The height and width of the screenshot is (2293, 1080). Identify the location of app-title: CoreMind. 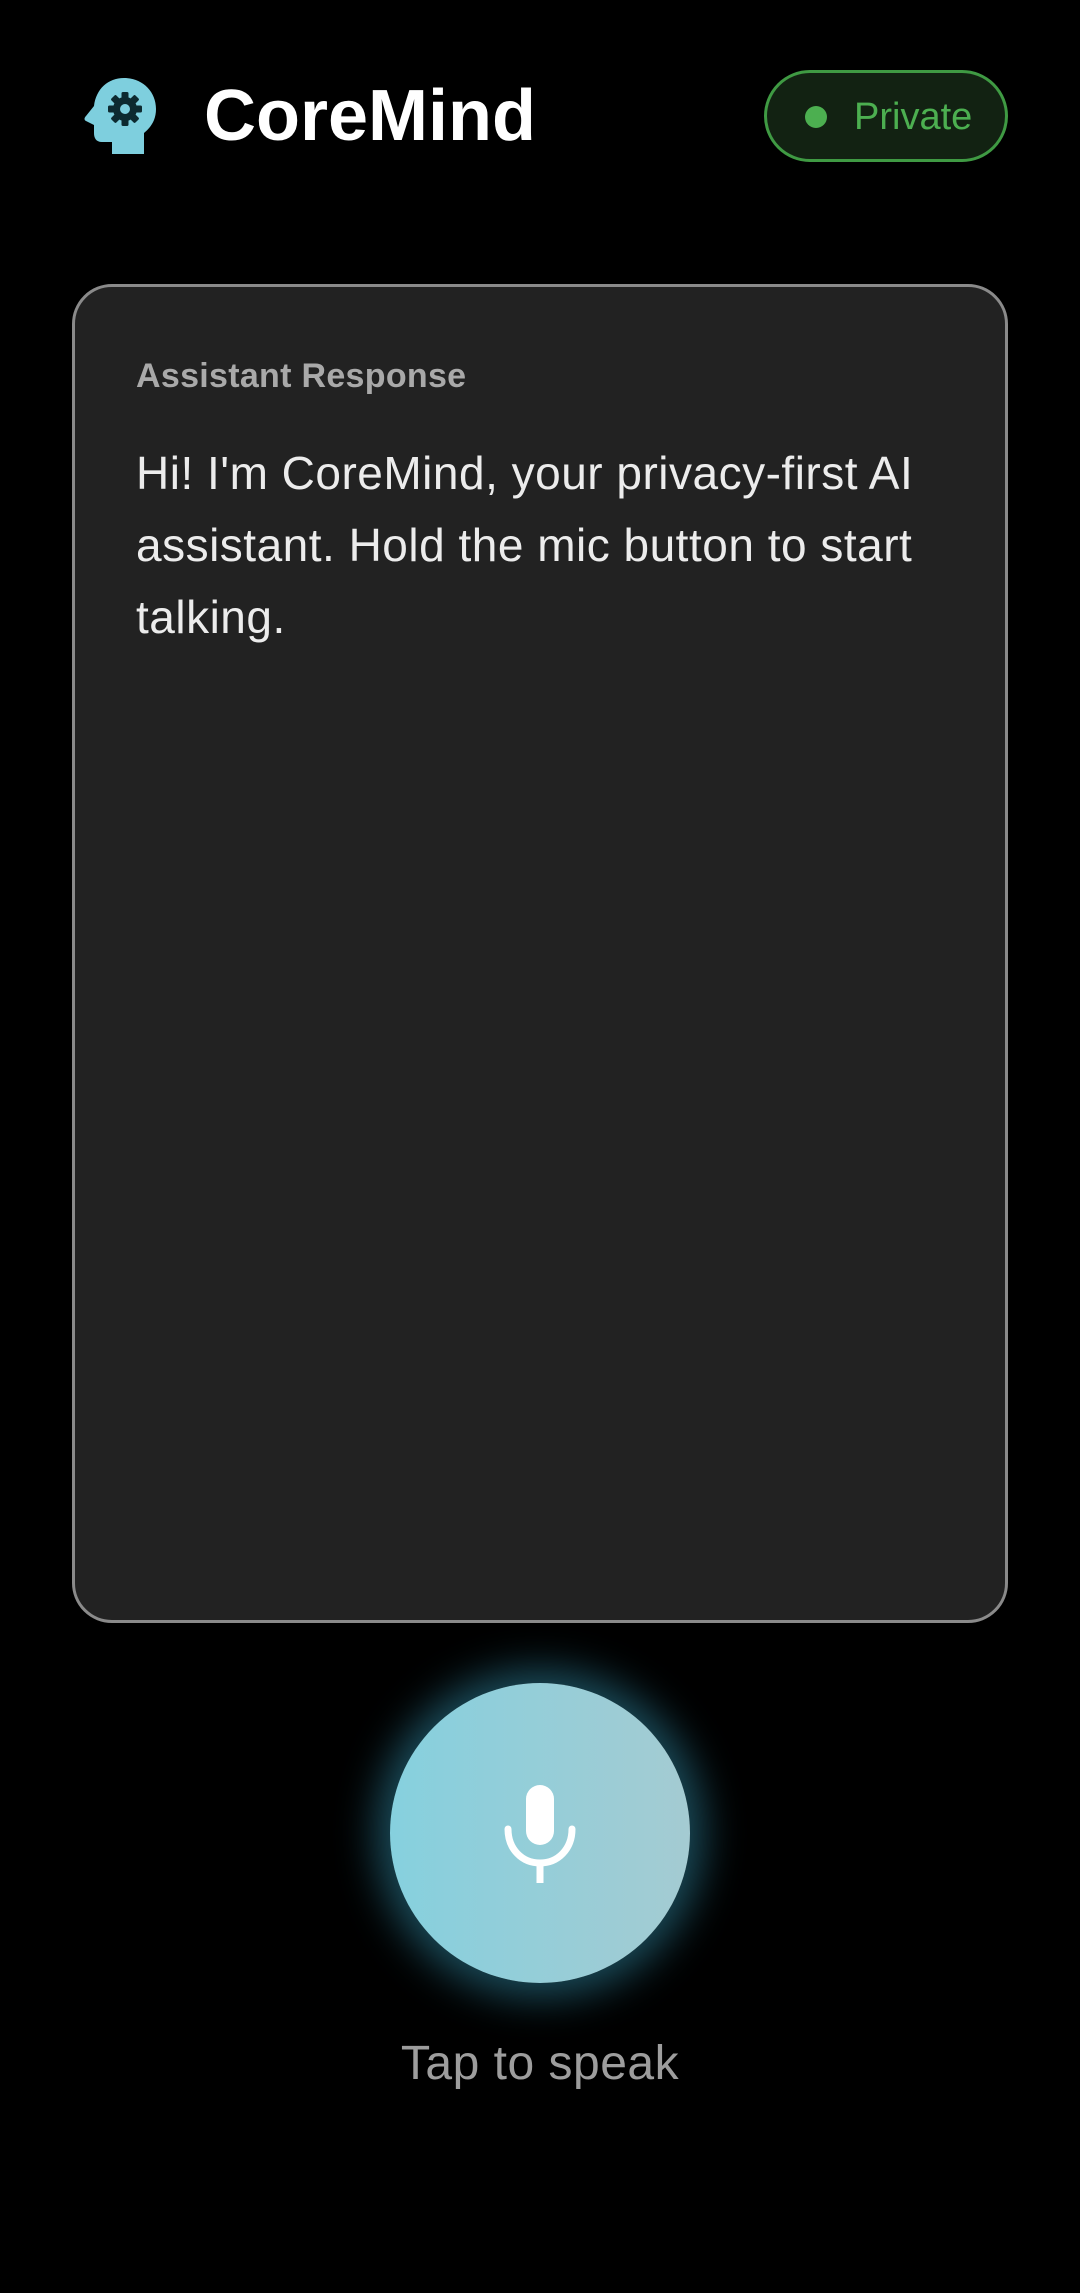
(370, 116).